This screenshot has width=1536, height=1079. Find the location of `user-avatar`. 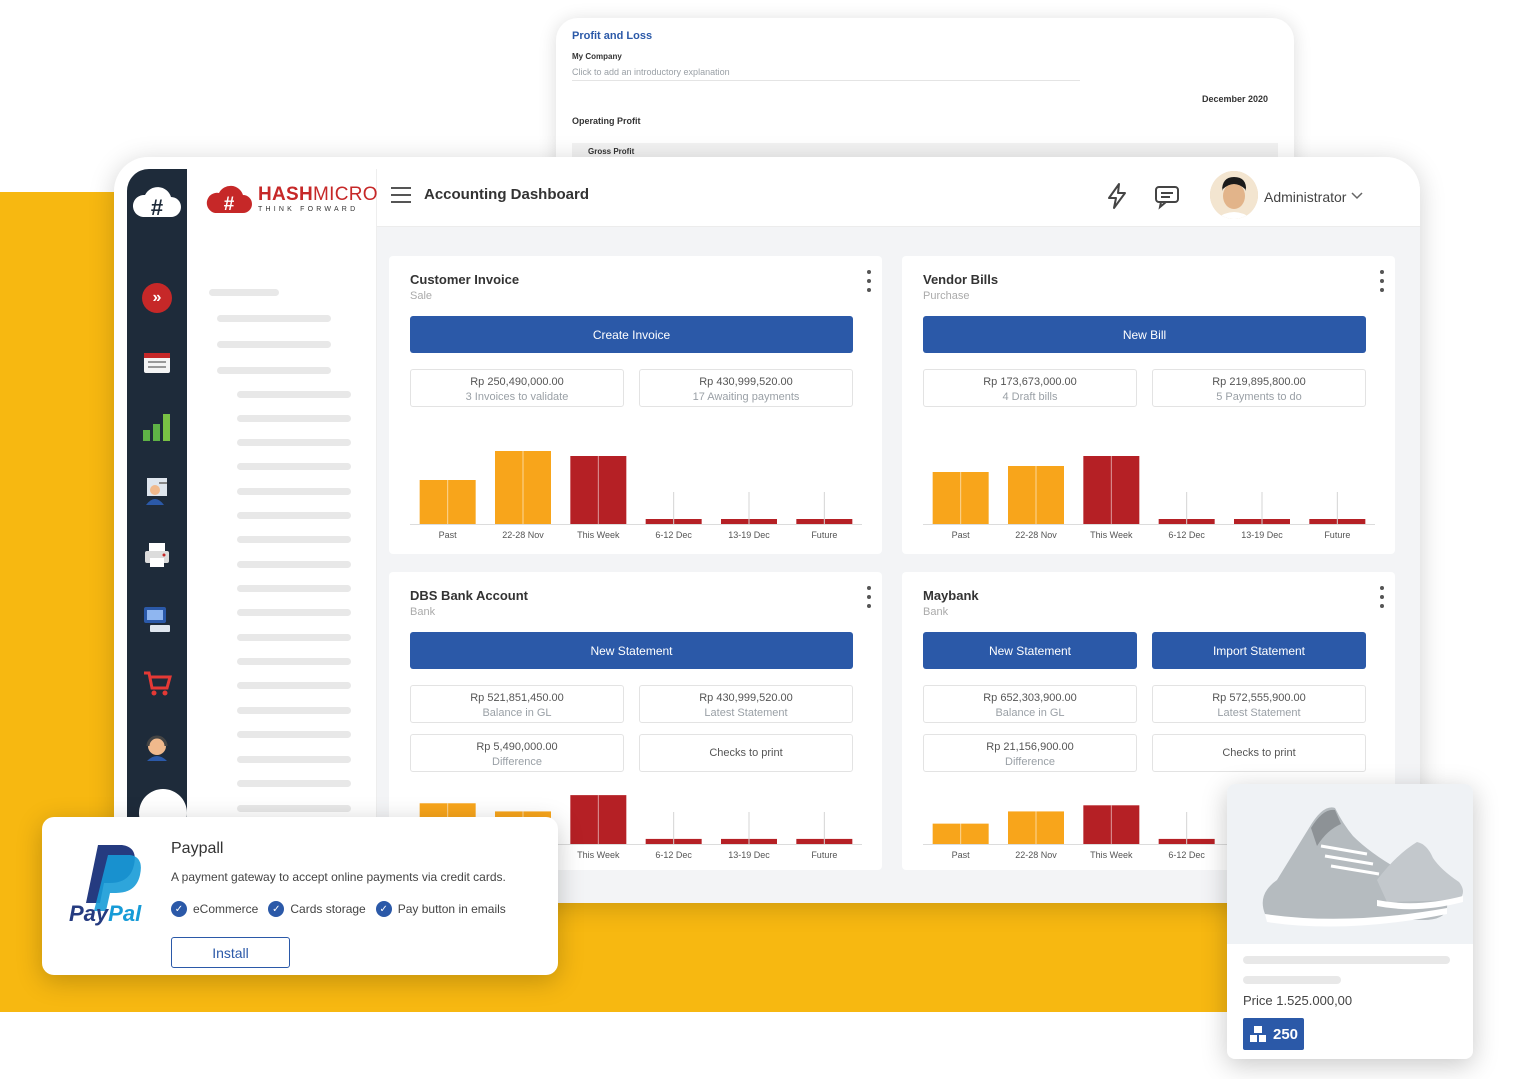

user-avatar is located at coordinates (1234, 195).